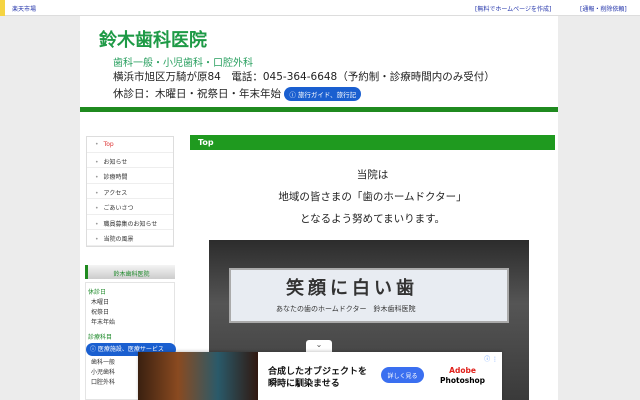  I want to click on nav-hours: 診療時間, so click(130, 176).